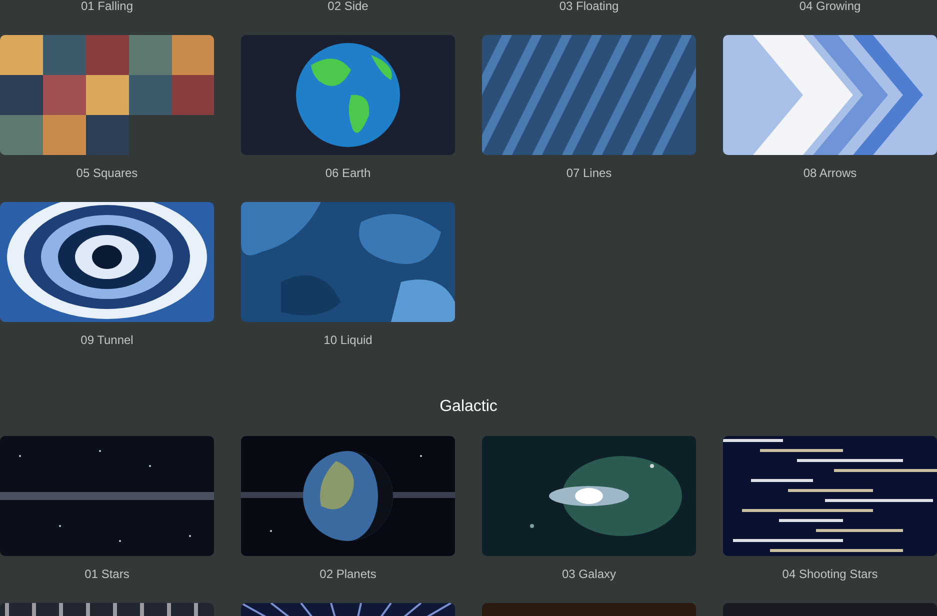 This screenshot has width=937, height=616. I want to click on thumbnail-label: 03 Galaxy, so click(589, 574).